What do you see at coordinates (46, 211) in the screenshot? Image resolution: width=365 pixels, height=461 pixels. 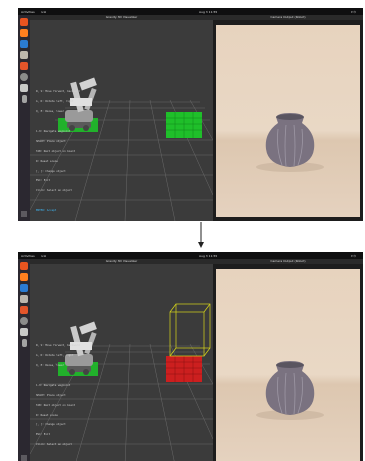 I see `help-line: ENTER: Accept` at bounding box center [46, 211].